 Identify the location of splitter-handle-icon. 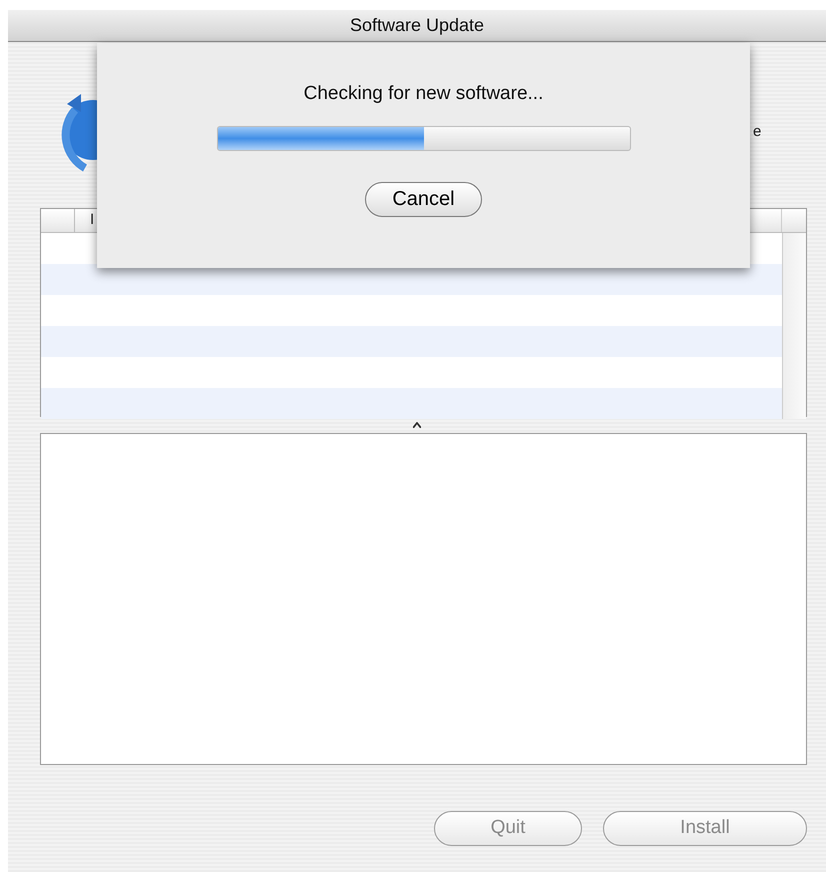
(417, 425).